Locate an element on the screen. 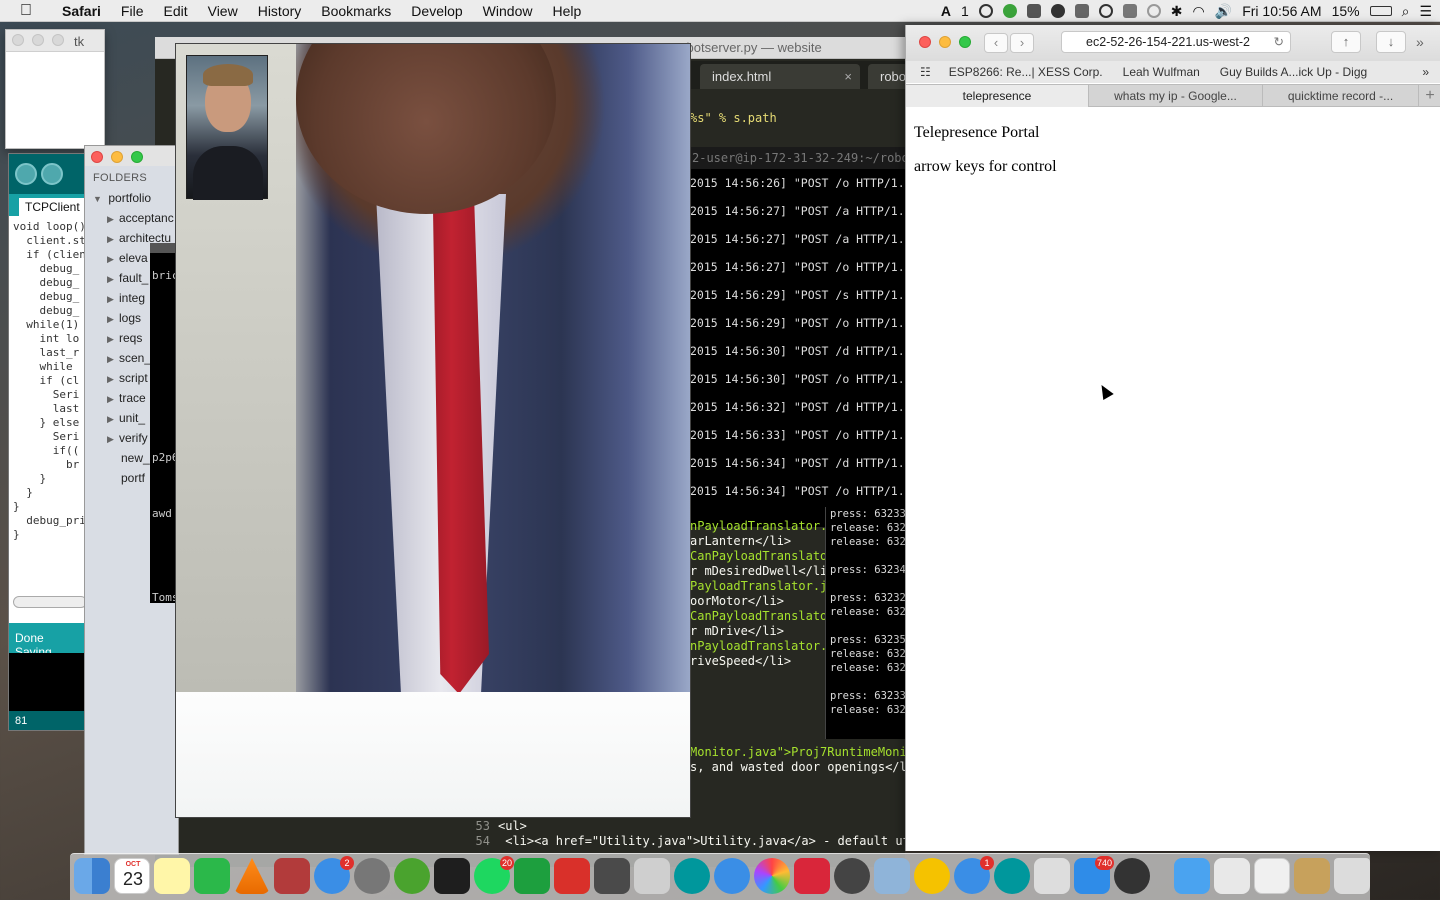  share-button: ↑ is located at coordinates (1346, 42).